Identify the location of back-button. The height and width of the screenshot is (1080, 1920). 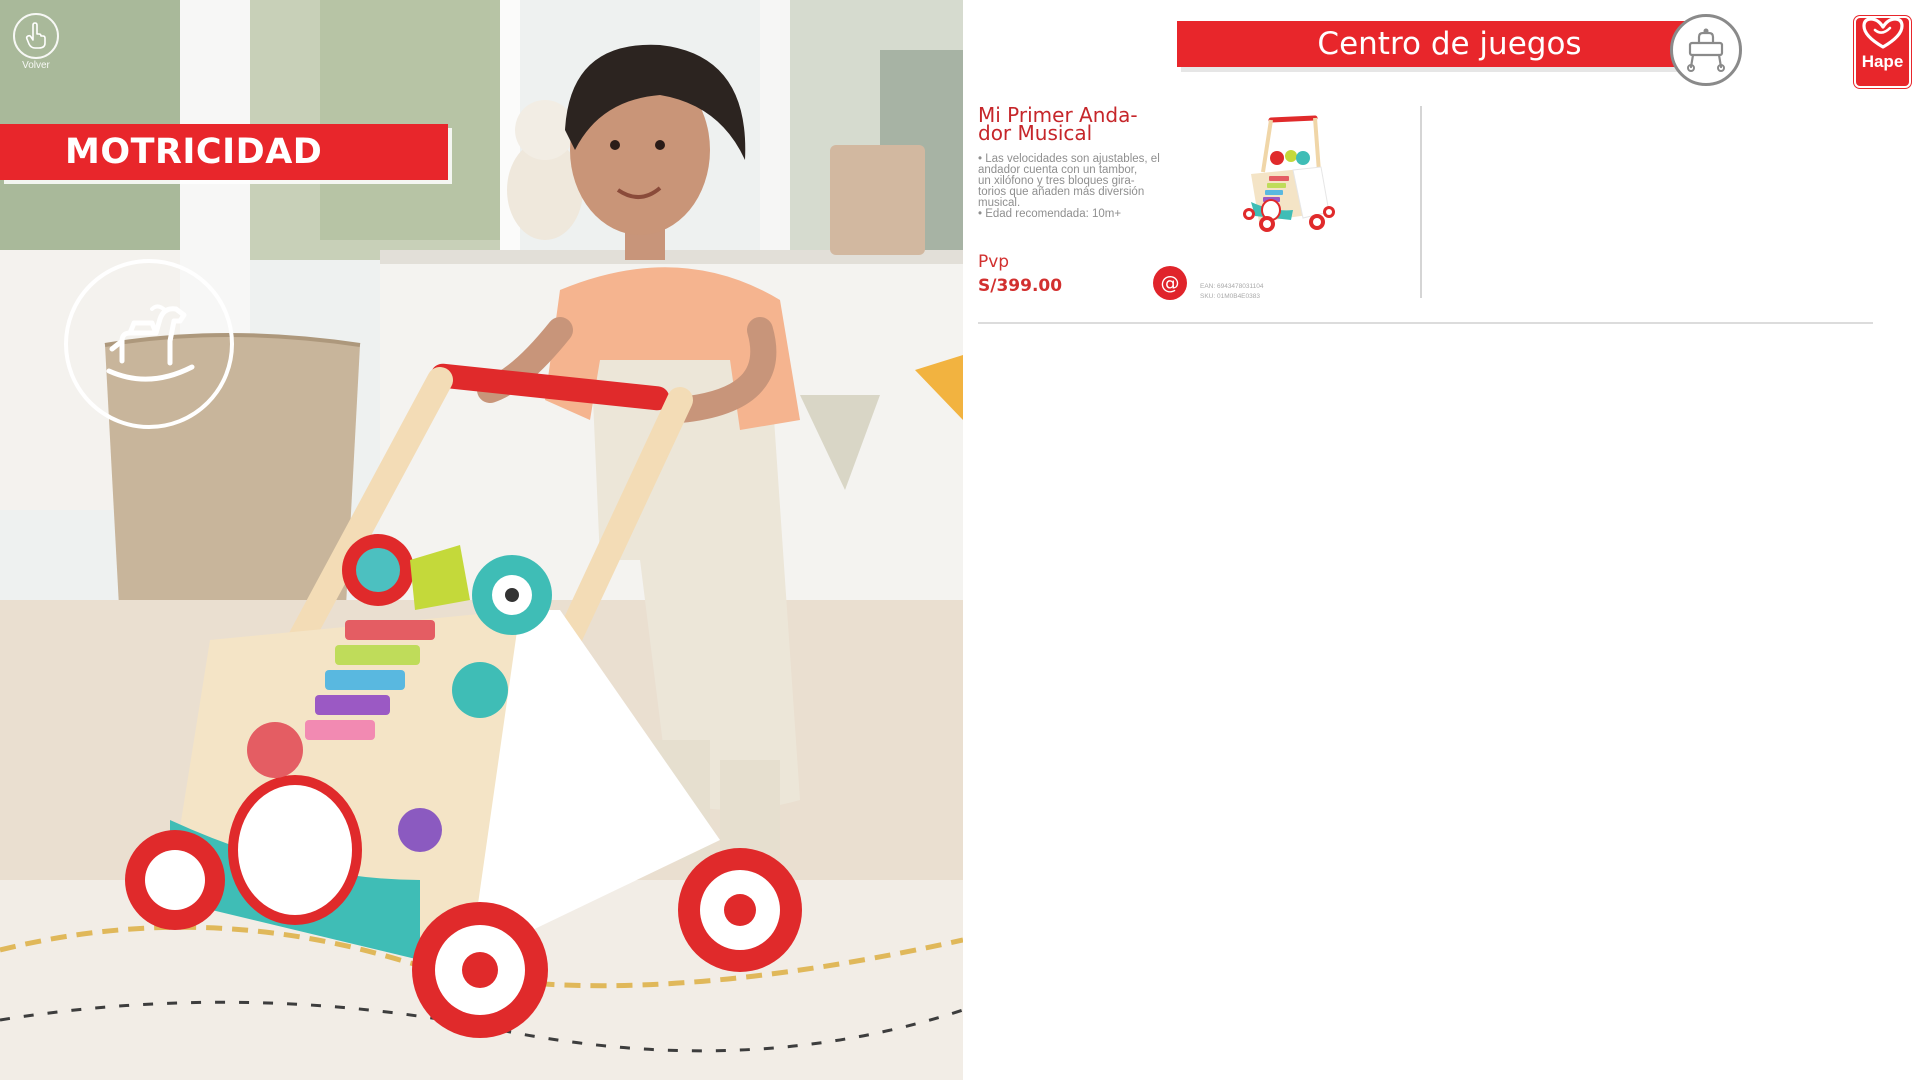
(36, 36).